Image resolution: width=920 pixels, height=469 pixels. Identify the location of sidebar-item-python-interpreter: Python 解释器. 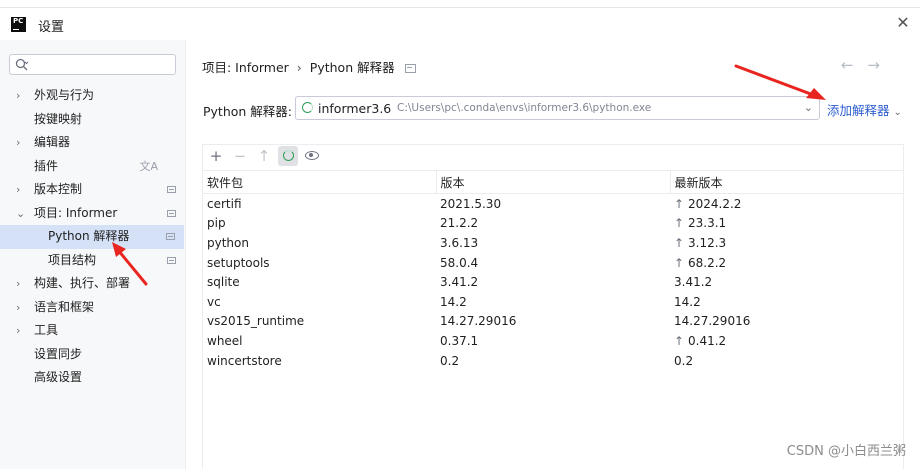
(92, 237).